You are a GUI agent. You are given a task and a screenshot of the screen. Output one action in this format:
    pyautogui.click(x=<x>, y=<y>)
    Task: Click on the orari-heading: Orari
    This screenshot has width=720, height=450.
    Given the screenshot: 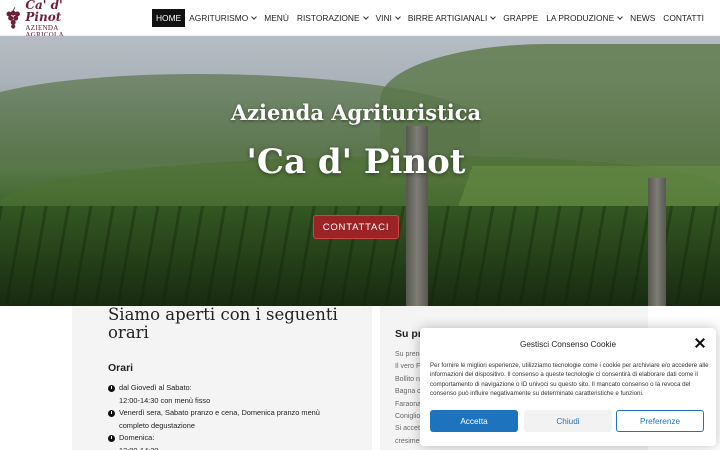 What is the action you would take?
    pyautogui.click(x=121, y=368)
    